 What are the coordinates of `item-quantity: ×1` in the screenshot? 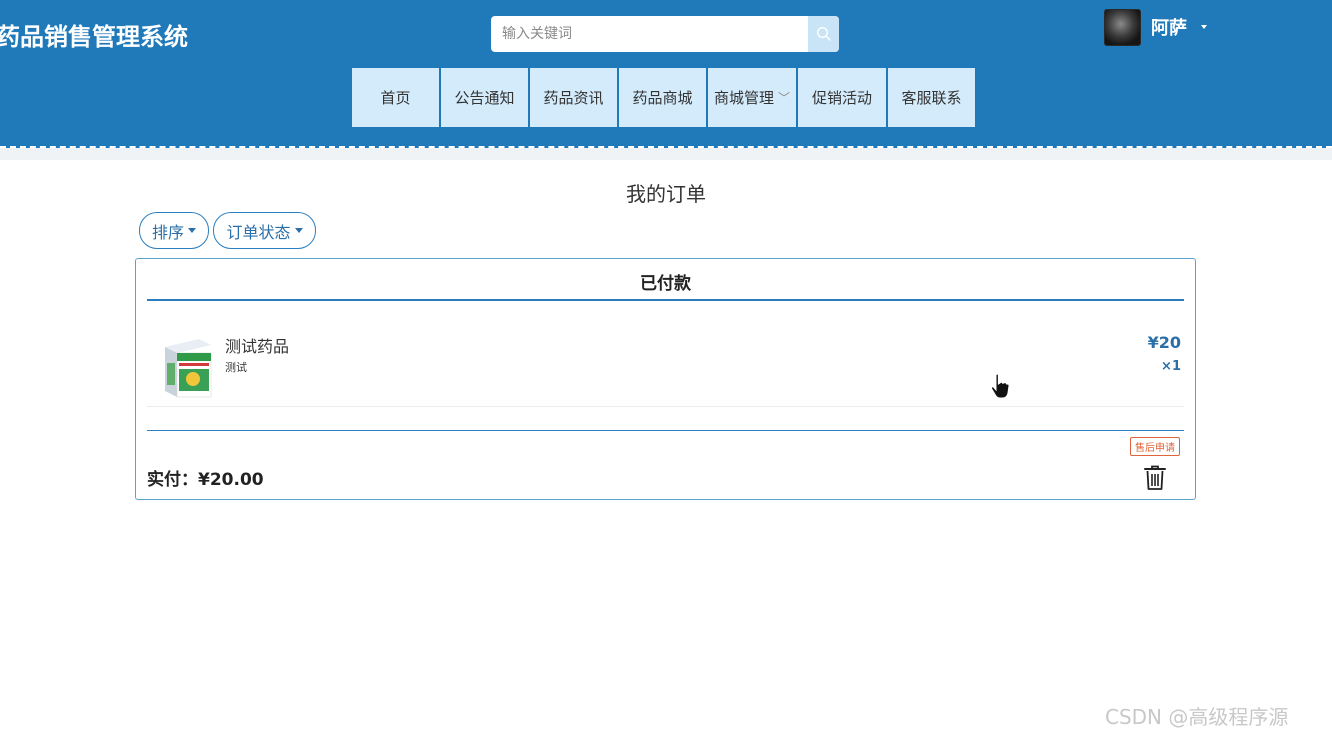 It's located at (1171, 366).